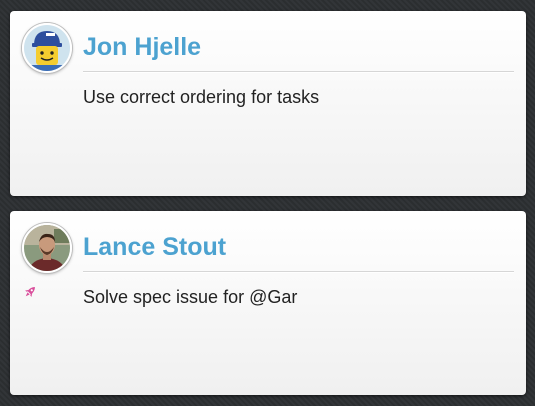  What do you see at coordinates (201, 97) in the screenshot?
I see `post-message: Use correct ordering for tasks` at bounding box center [201, 97].